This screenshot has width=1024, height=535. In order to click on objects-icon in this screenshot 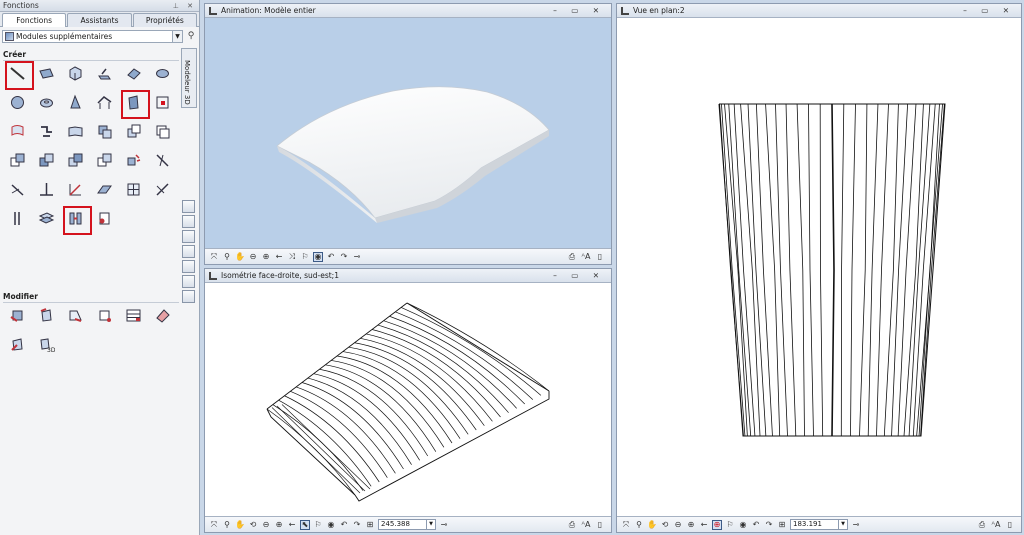, I will do `click(188, 236)`.